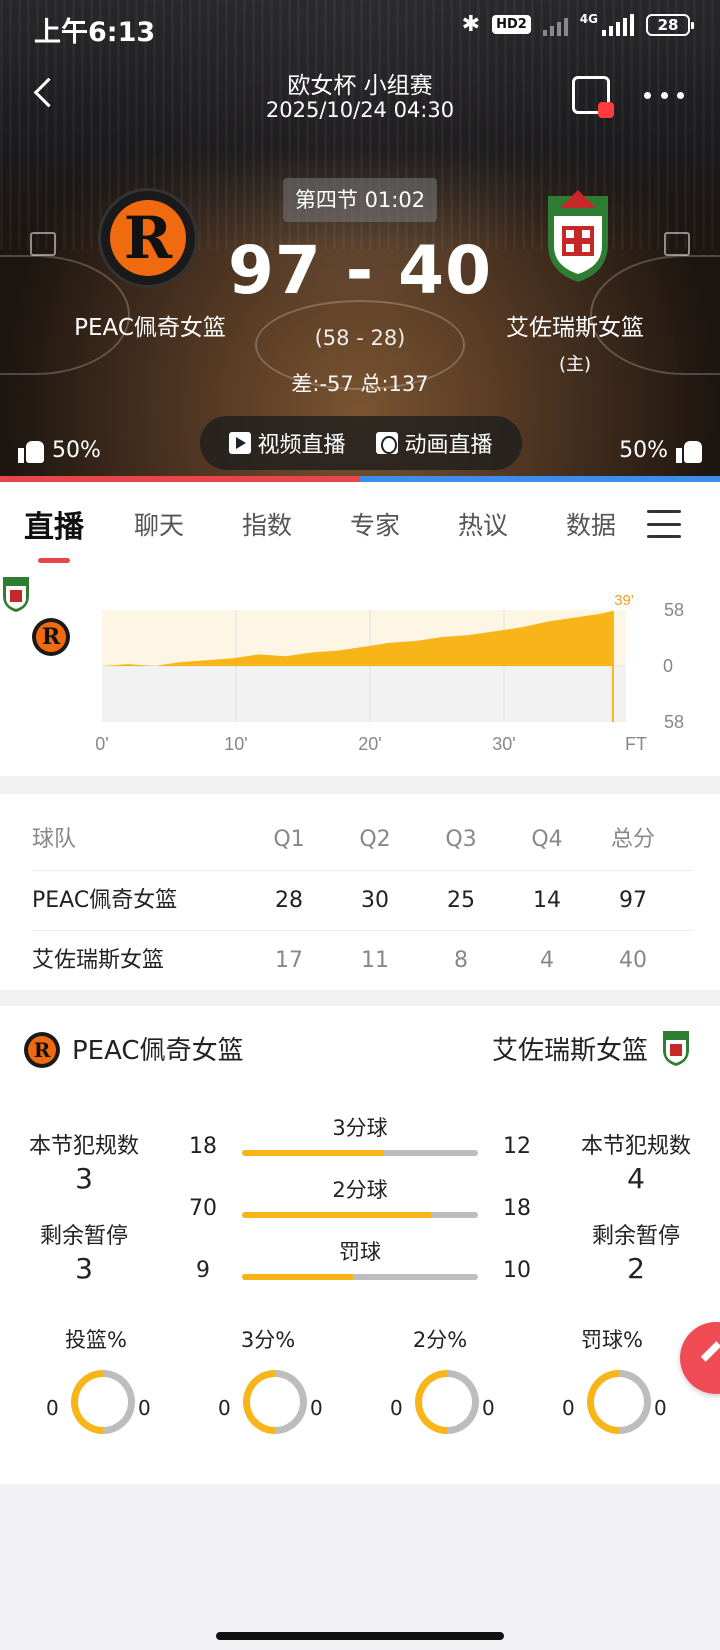 This screenshot has height=1650, width=720. What do you see at coordinates (375, 524) in the screenshot?
I see `tab-experts: 专家` at bounding box center [375, 524].